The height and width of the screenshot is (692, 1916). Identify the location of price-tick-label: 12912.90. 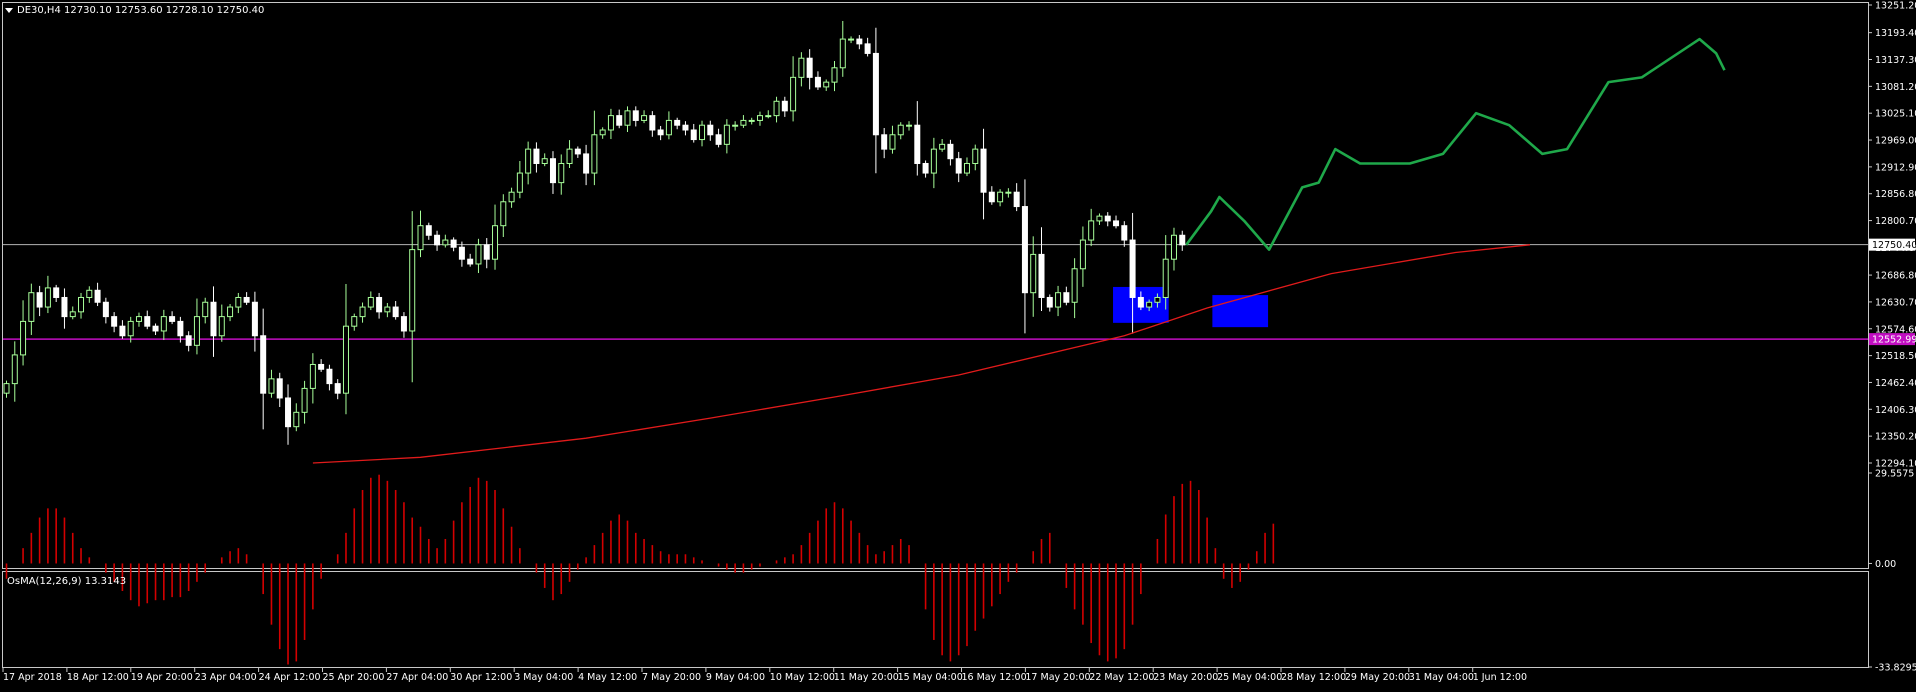
(1895, 167).